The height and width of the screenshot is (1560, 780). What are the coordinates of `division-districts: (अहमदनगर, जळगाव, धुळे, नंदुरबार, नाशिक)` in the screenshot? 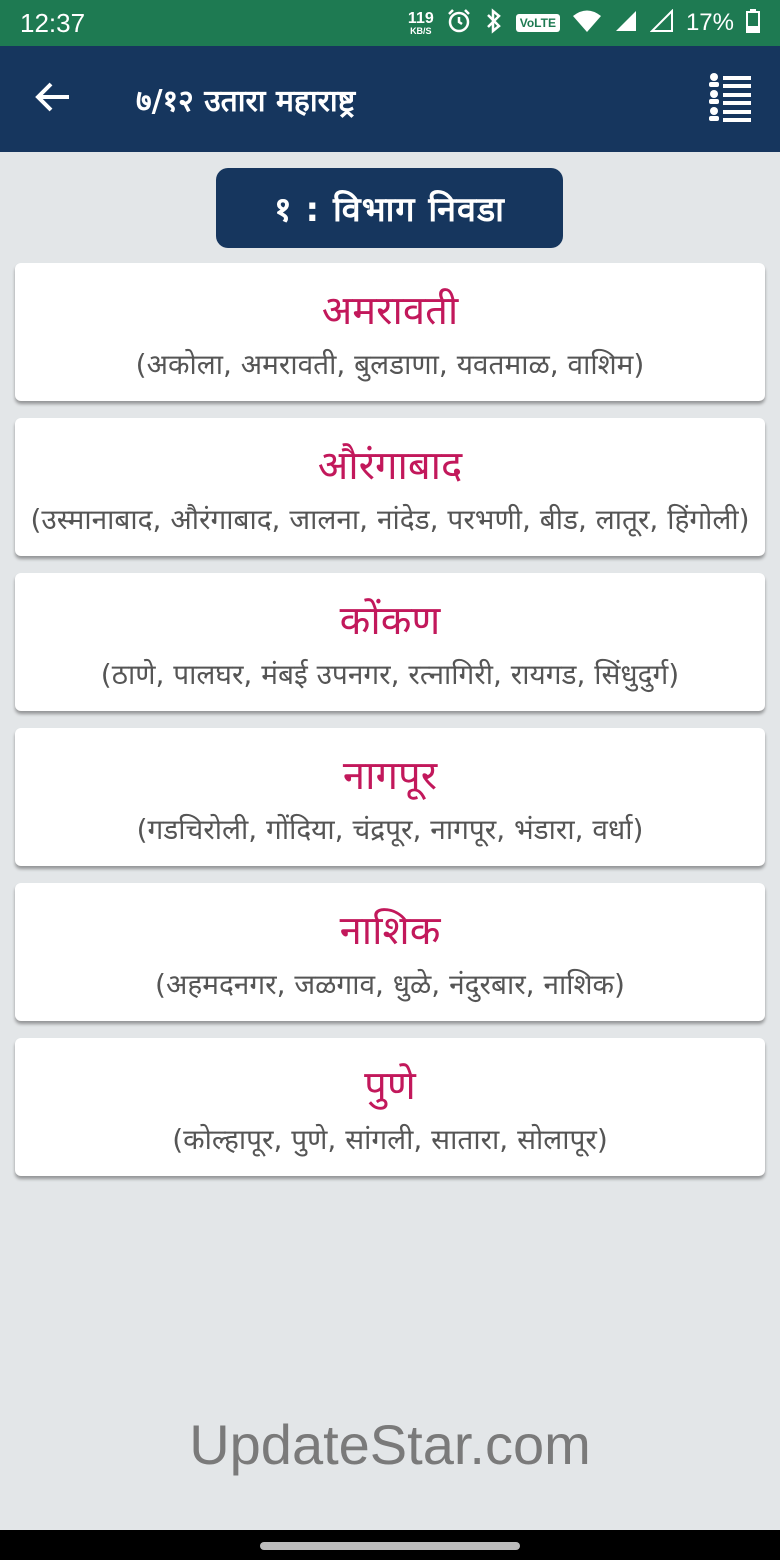 It's located at (390, 984).